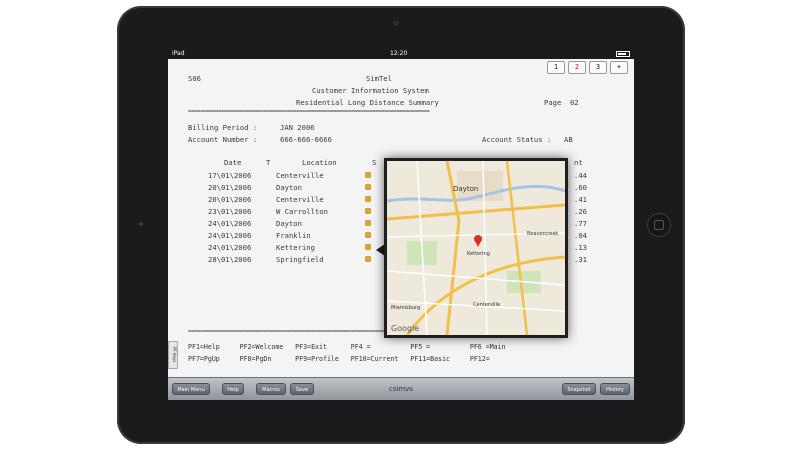  Describe the element at coordinates (191, 389) in the screenshot. I see `main-menu-button: Main Menu` at that location.